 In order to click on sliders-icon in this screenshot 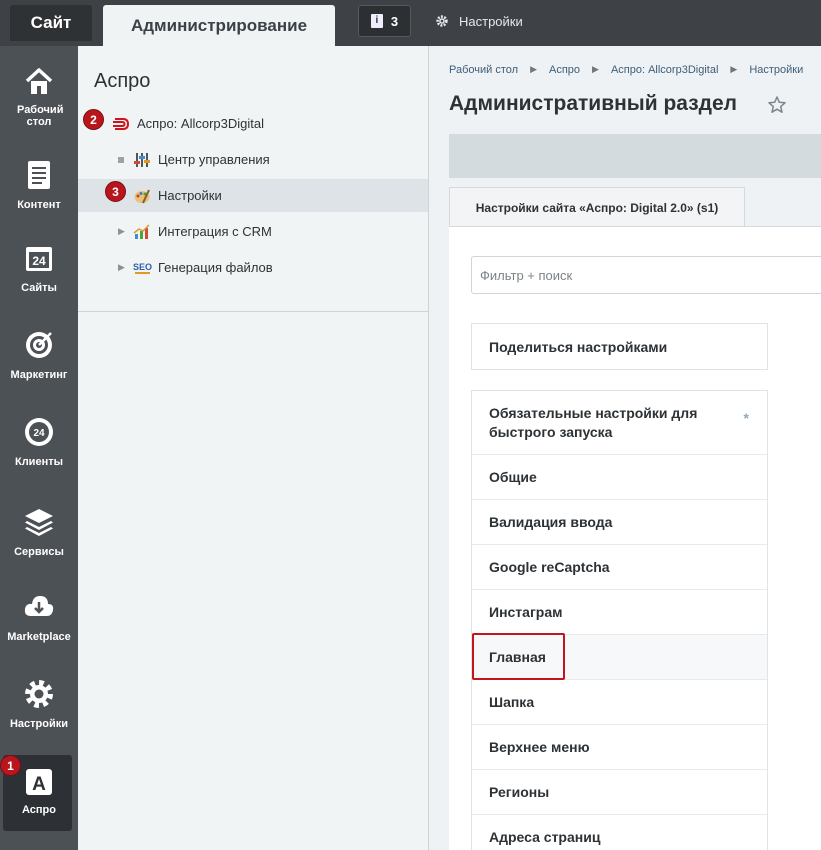, I will do `click(142, 160)`.